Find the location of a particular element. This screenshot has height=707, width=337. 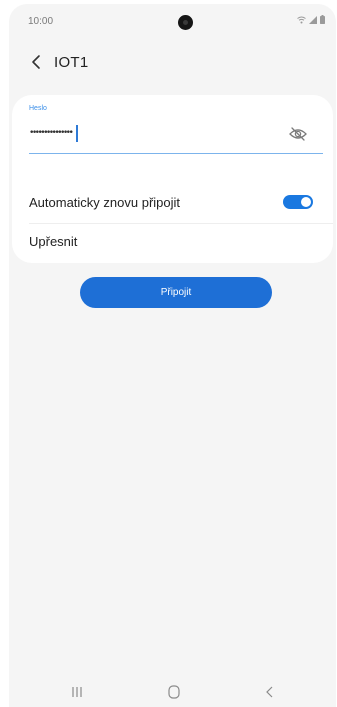

password-underline is located at coordinates (176, 153).